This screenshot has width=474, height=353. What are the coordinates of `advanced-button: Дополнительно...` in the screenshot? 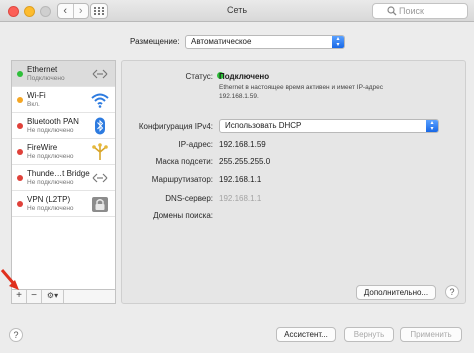 It's located at (396, 292).